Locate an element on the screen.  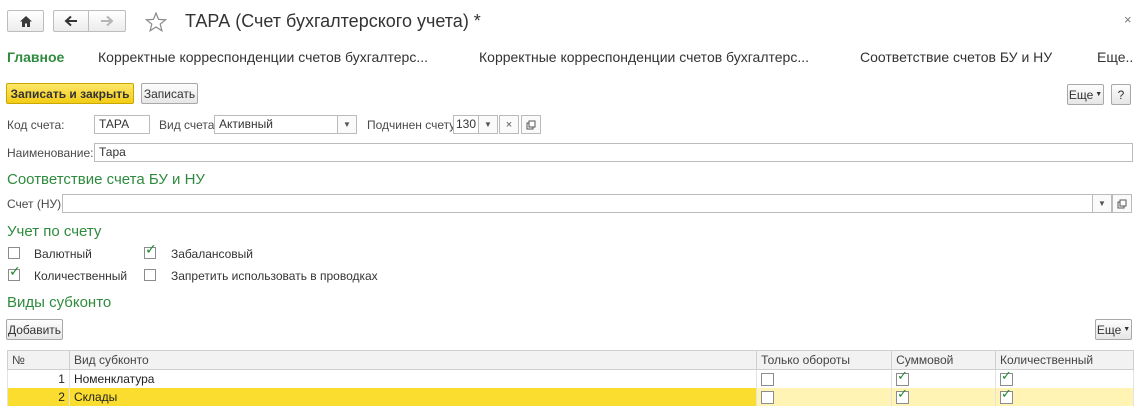
type-select: Активный is located at coordinates (276, 124).